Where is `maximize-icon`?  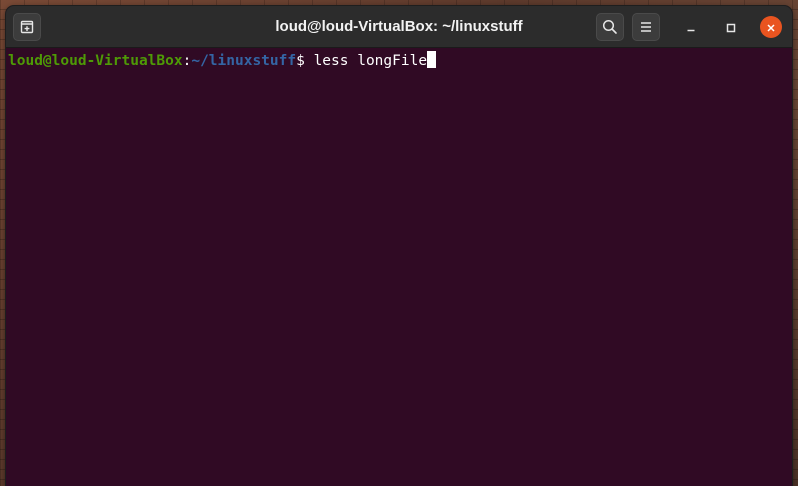 maximize-icon is located at coordinates (731, 27).